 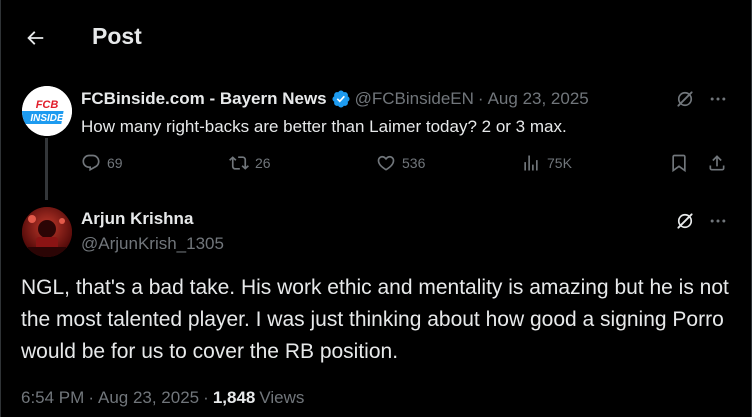 I want to click on author-name: Arjun Krishna, so click(x=137, y=219).